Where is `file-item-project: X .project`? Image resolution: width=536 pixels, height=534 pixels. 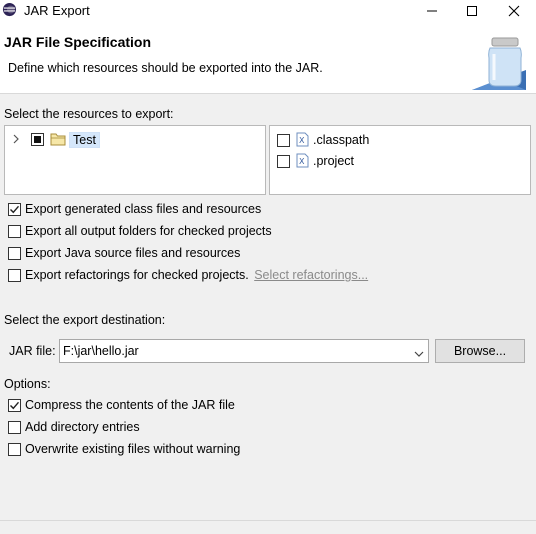 file-item-project: X .project is located at coordinates (400, 162).